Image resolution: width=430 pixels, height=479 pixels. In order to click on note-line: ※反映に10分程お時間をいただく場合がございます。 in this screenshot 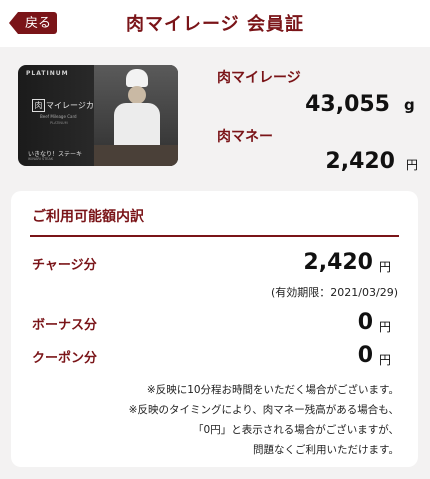, I will do `click(272, 390)`.